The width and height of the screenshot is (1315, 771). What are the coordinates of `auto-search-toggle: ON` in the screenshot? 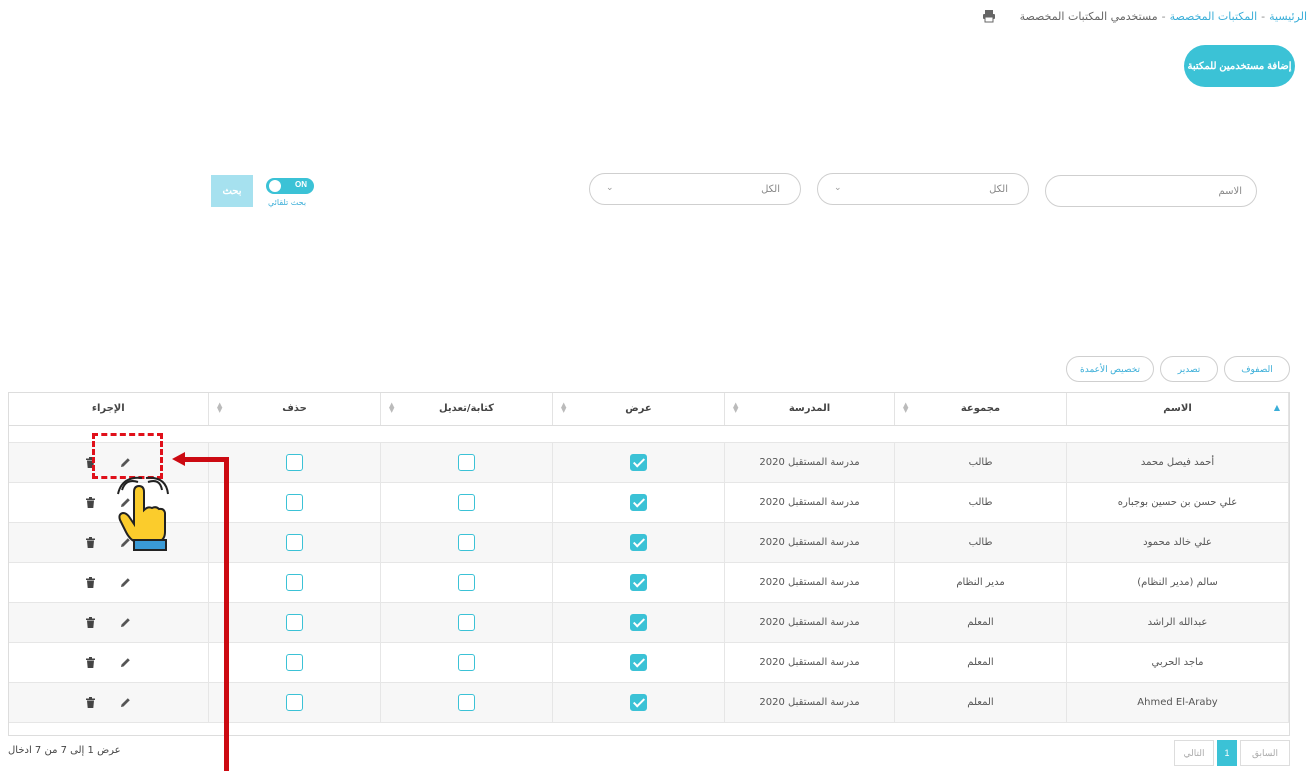 It's located at (290, 186).